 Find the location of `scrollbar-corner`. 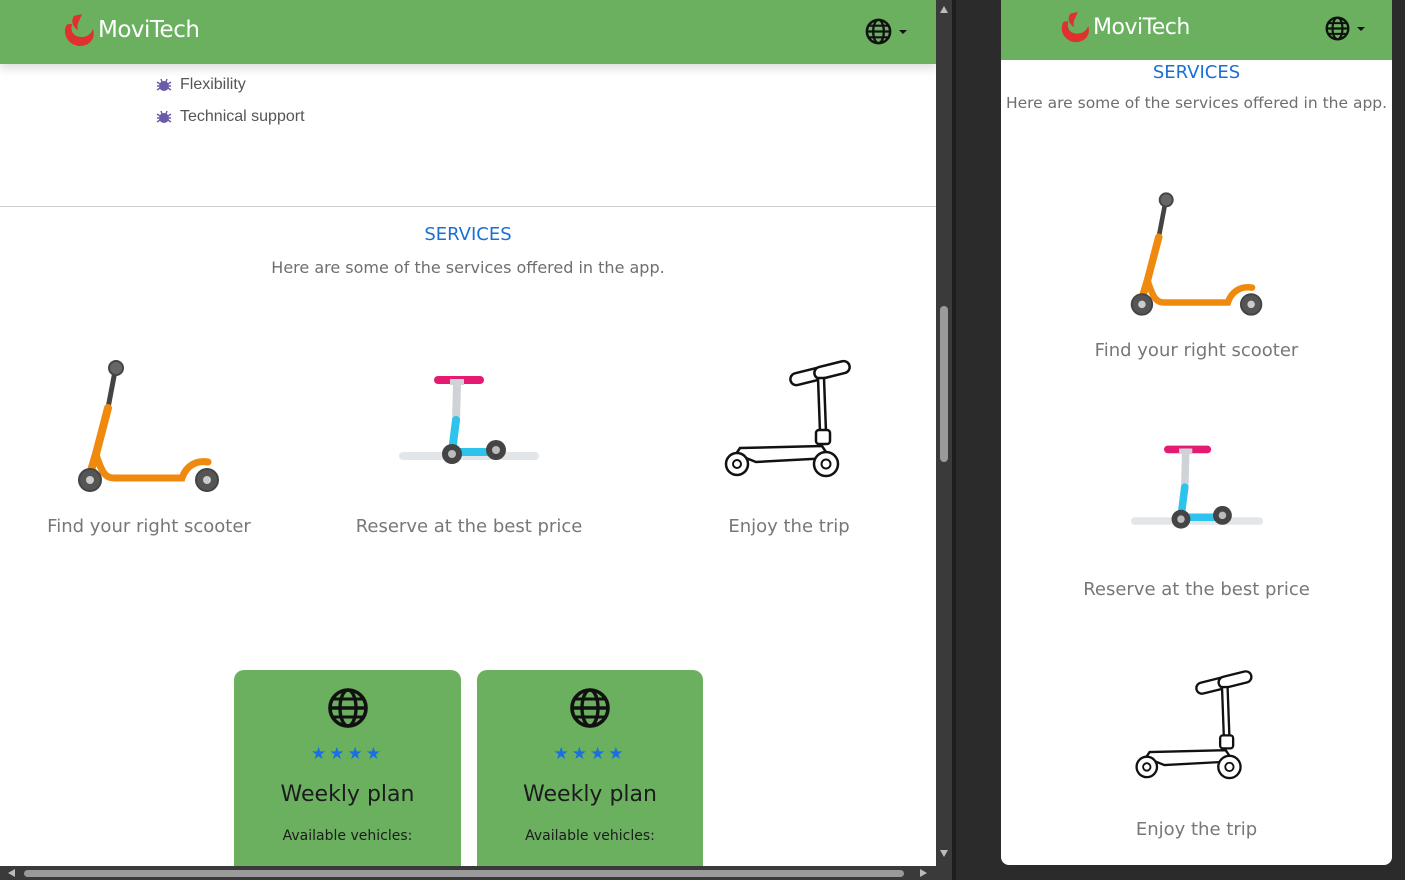

scrollbar-corner is located at coordinates (944, 873).